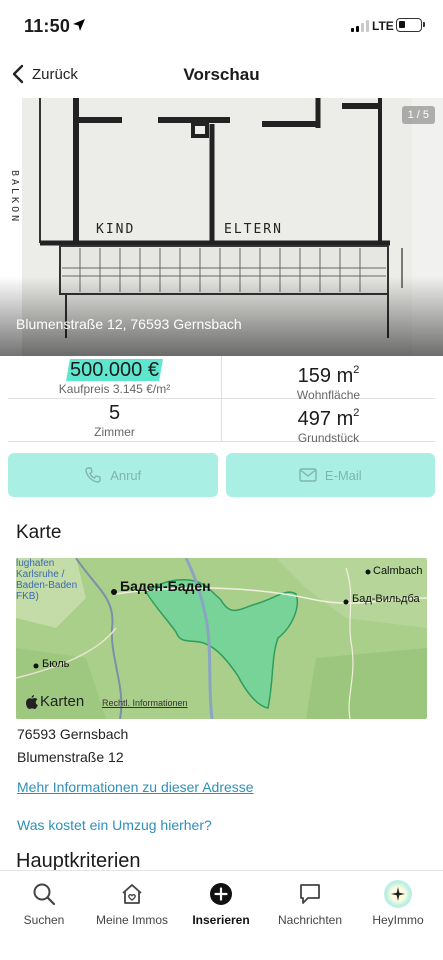 The image size is (443, 960). Describe the element at coordinates (221, 475) in the screenshot. I see `contact-buttons: Anruf E-Mail` at that location.